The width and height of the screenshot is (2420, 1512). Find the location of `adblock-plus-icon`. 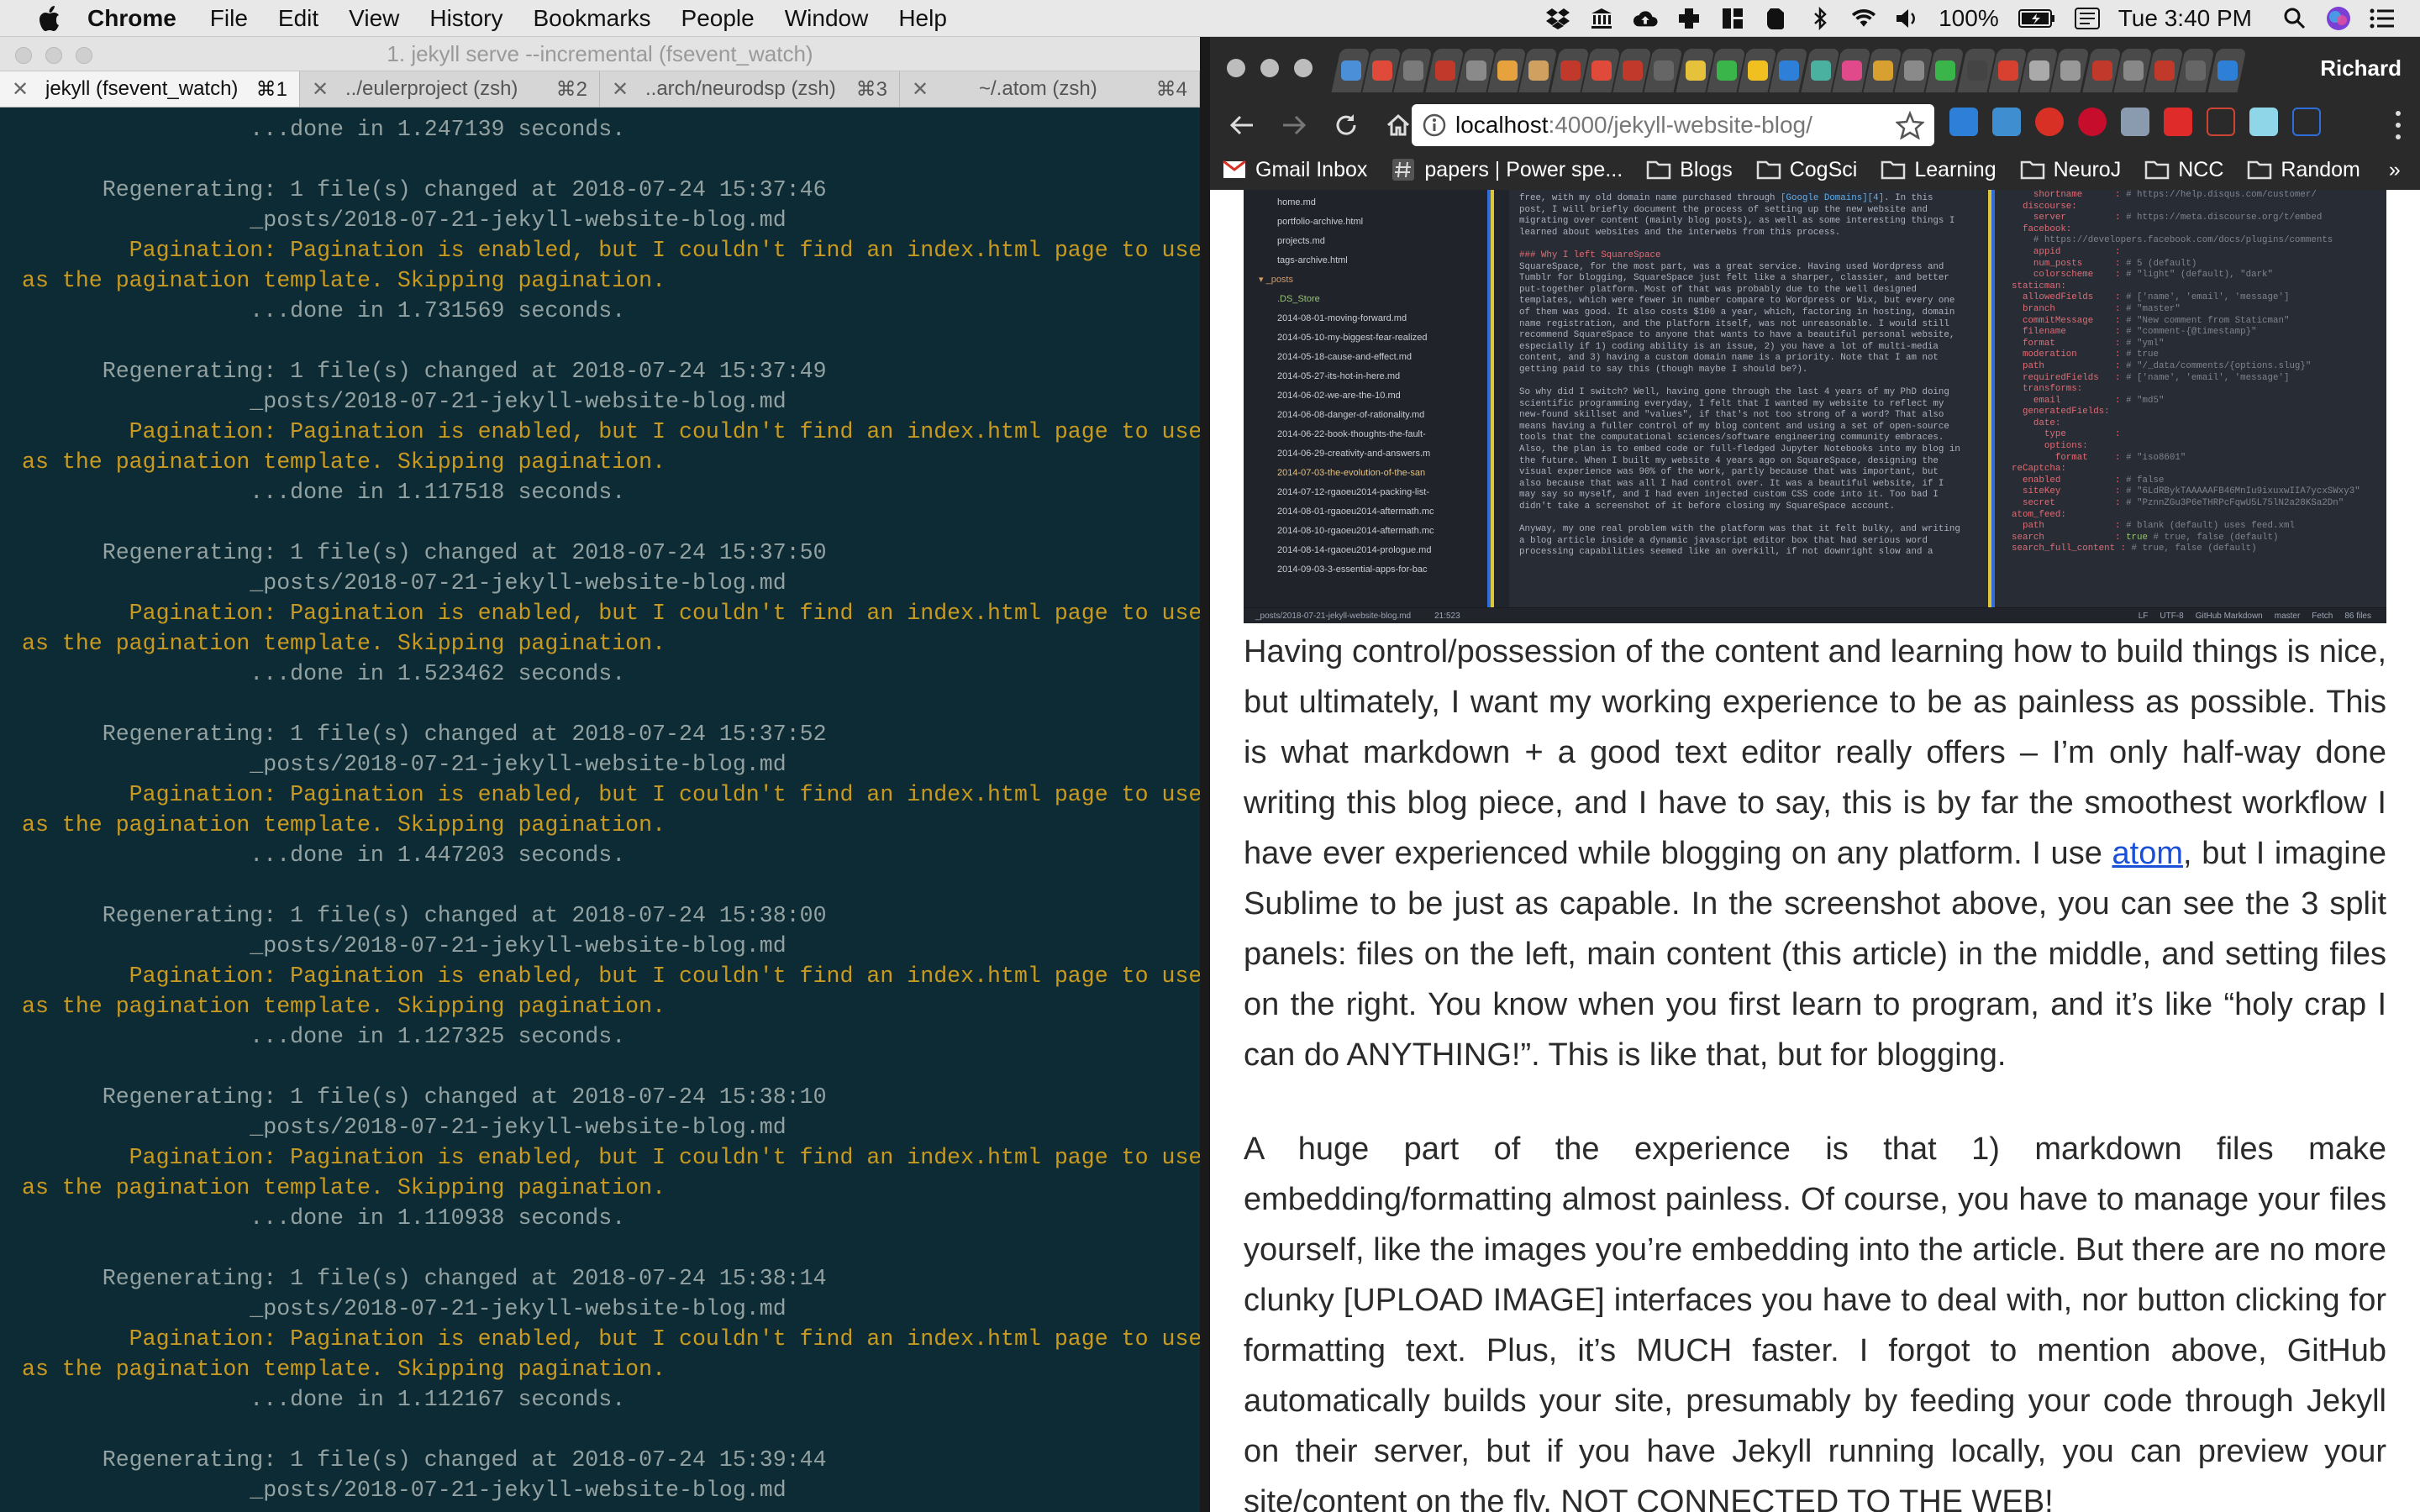

adblock-plus-icon is located at coordinates (2092, 122).